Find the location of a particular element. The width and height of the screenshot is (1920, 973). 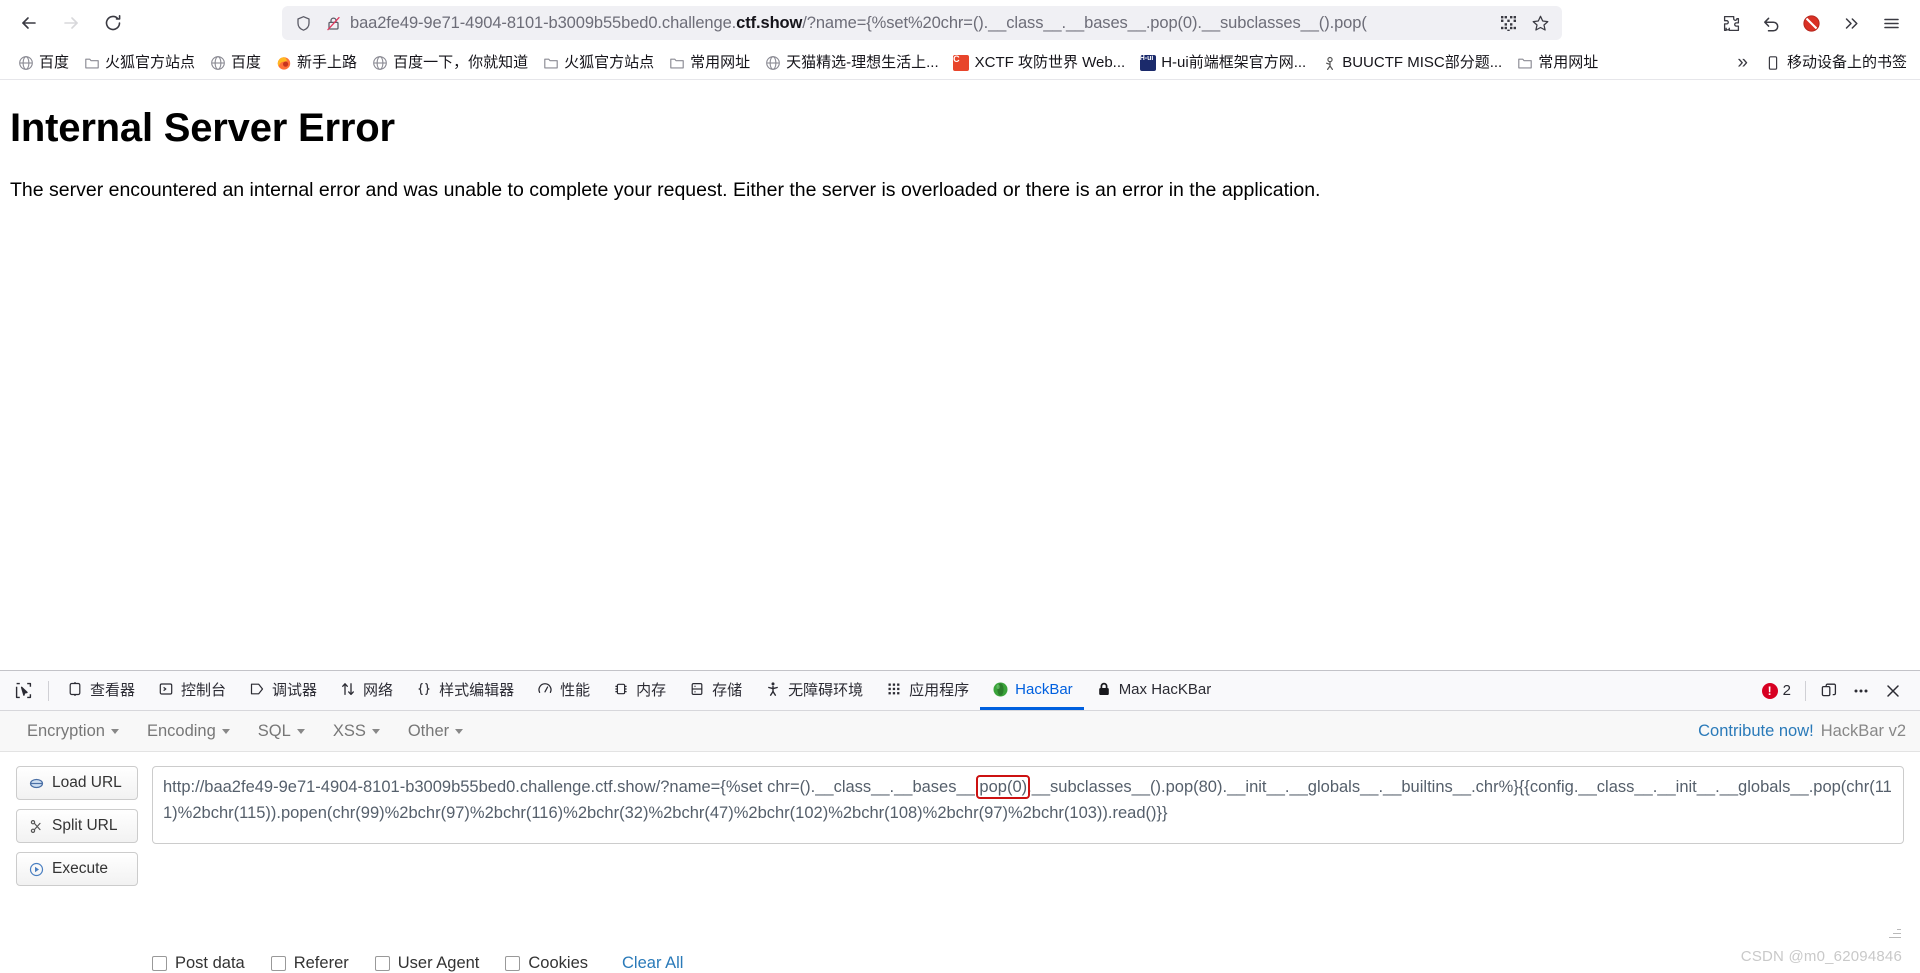

referer-checkbox: Referer is located at coordinates (309, 963).